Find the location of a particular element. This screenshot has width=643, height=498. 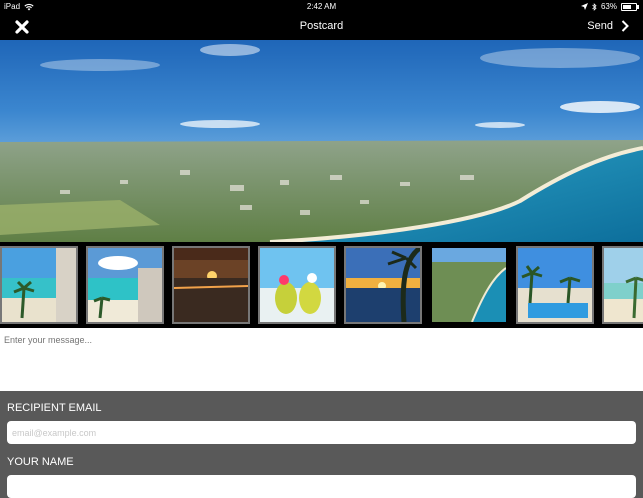

location-arrow-icon is located at coordinates (584, 6).